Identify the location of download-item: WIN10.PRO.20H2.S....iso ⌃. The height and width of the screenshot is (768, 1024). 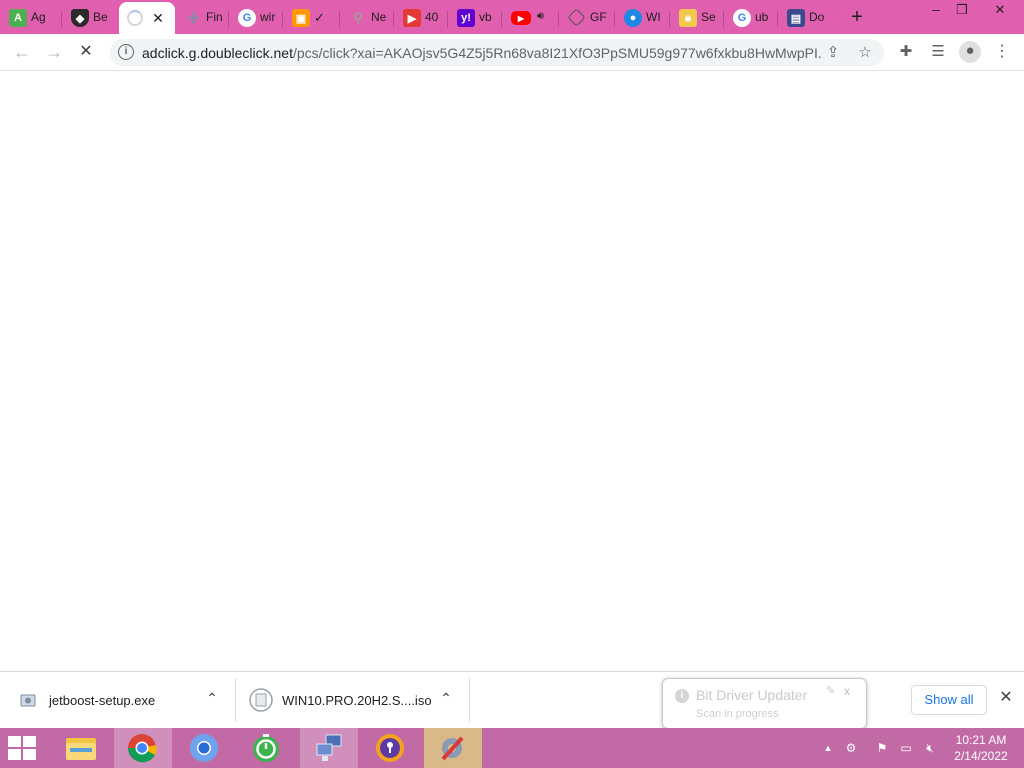
(353, 700).